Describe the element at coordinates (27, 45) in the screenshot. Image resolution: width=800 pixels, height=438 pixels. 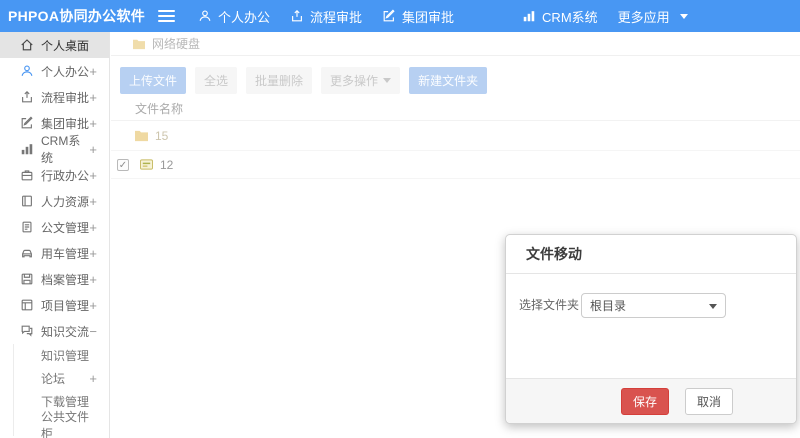
I see `home-icon` at that location.